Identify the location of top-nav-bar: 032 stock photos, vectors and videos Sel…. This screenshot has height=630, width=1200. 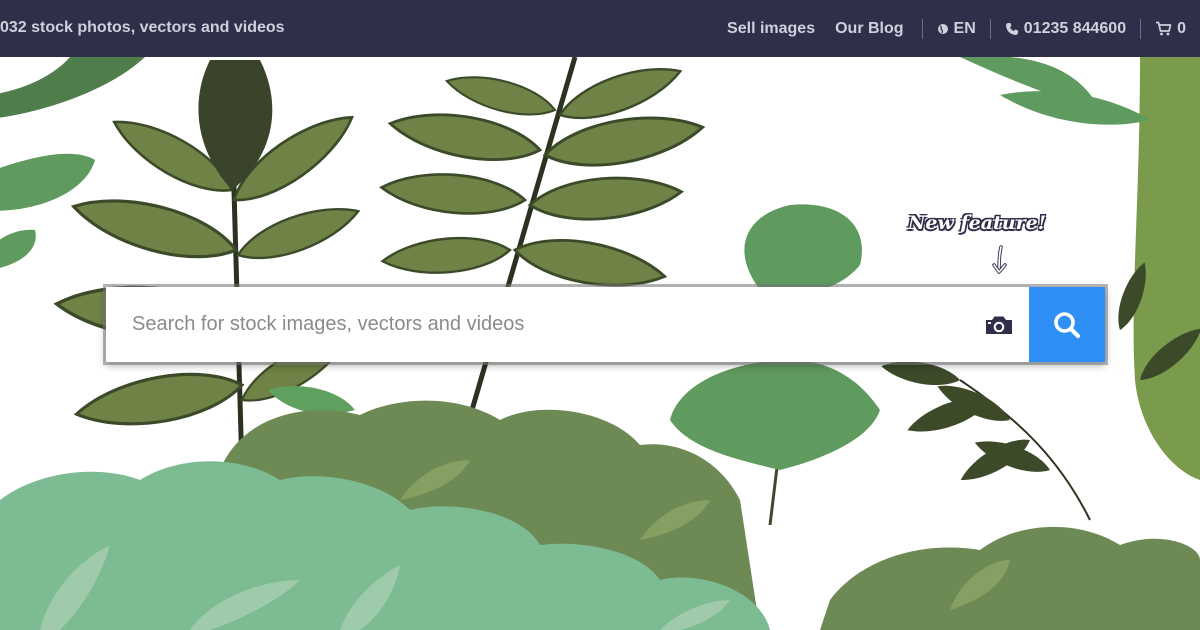
(600, 28).